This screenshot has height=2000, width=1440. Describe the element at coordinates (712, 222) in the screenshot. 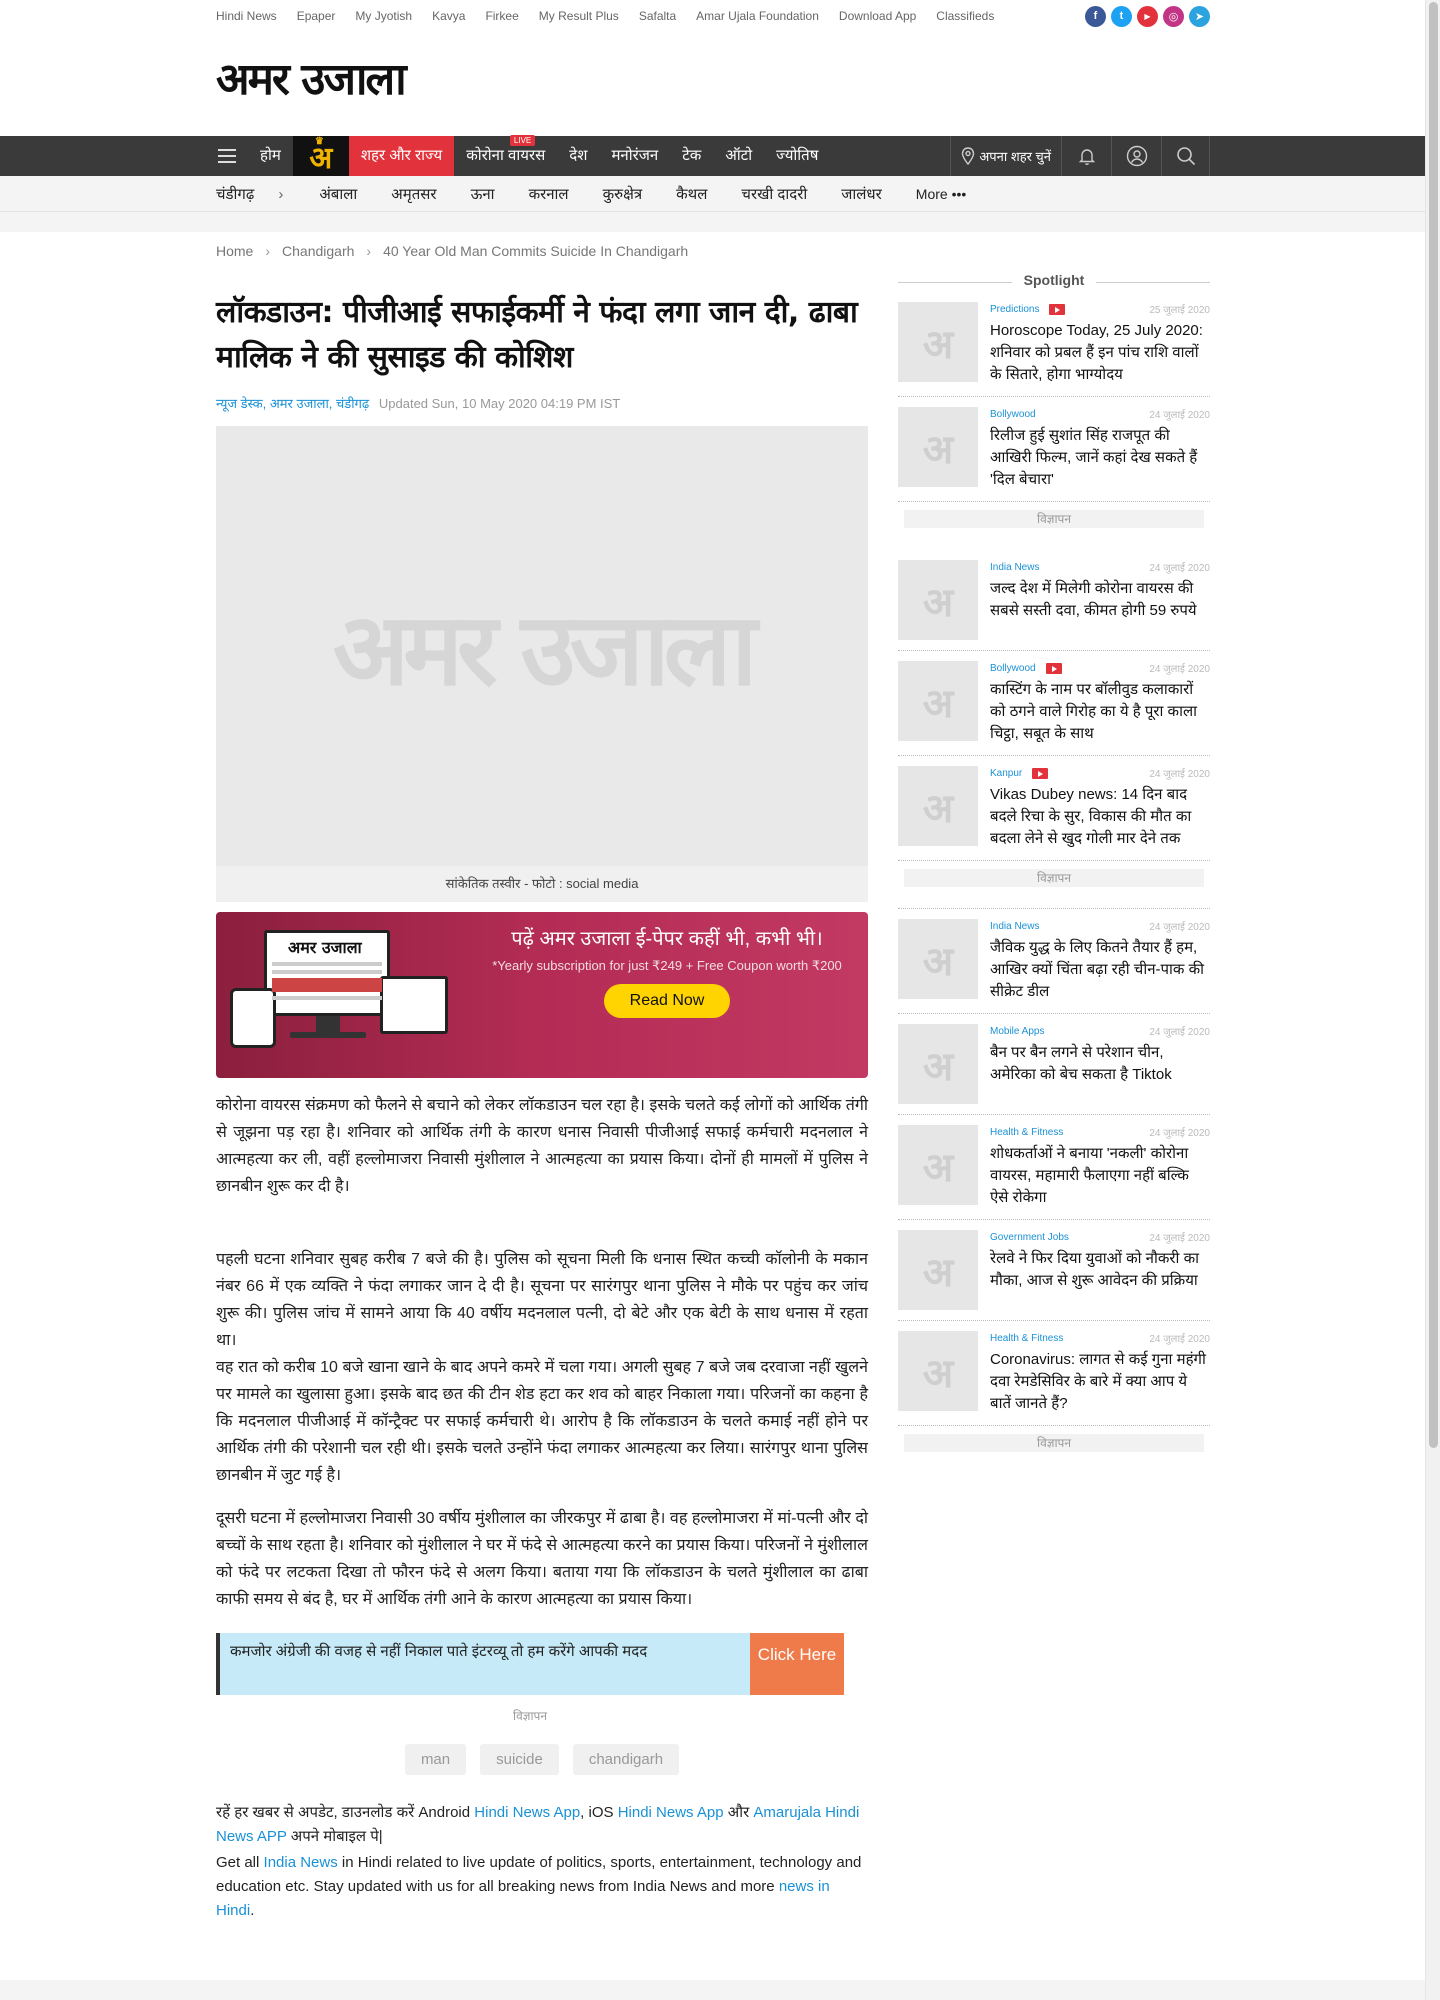

I see `header-separator` at that location.